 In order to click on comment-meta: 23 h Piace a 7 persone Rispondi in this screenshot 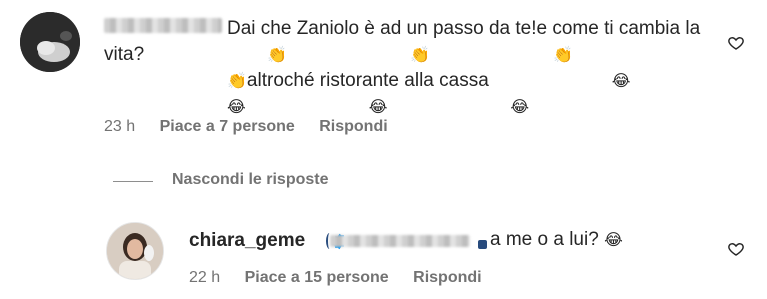, I will do `click(256, 127)`.